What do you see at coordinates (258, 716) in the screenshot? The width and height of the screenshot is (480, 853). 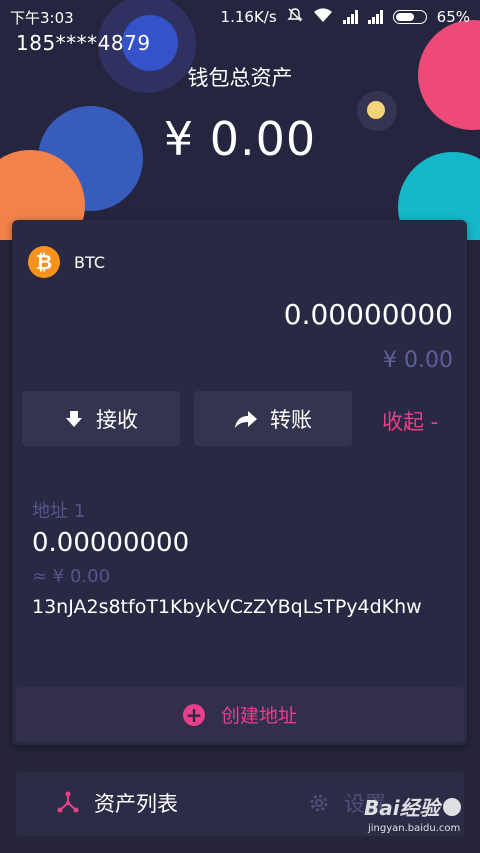 I see `create-address-label: 创建地址` at bounding box center [258, 716].